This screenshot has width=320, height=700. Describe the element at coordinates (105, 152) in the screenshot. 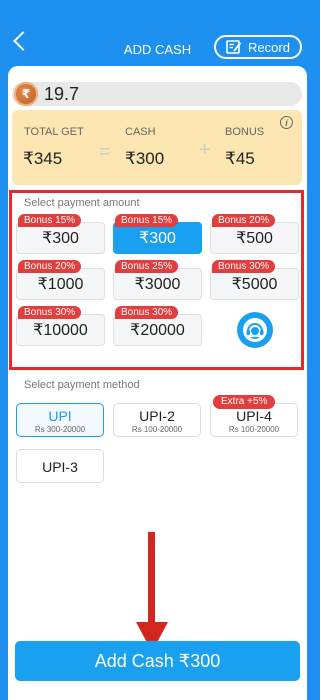

I see `equals-sign: =` at that location.